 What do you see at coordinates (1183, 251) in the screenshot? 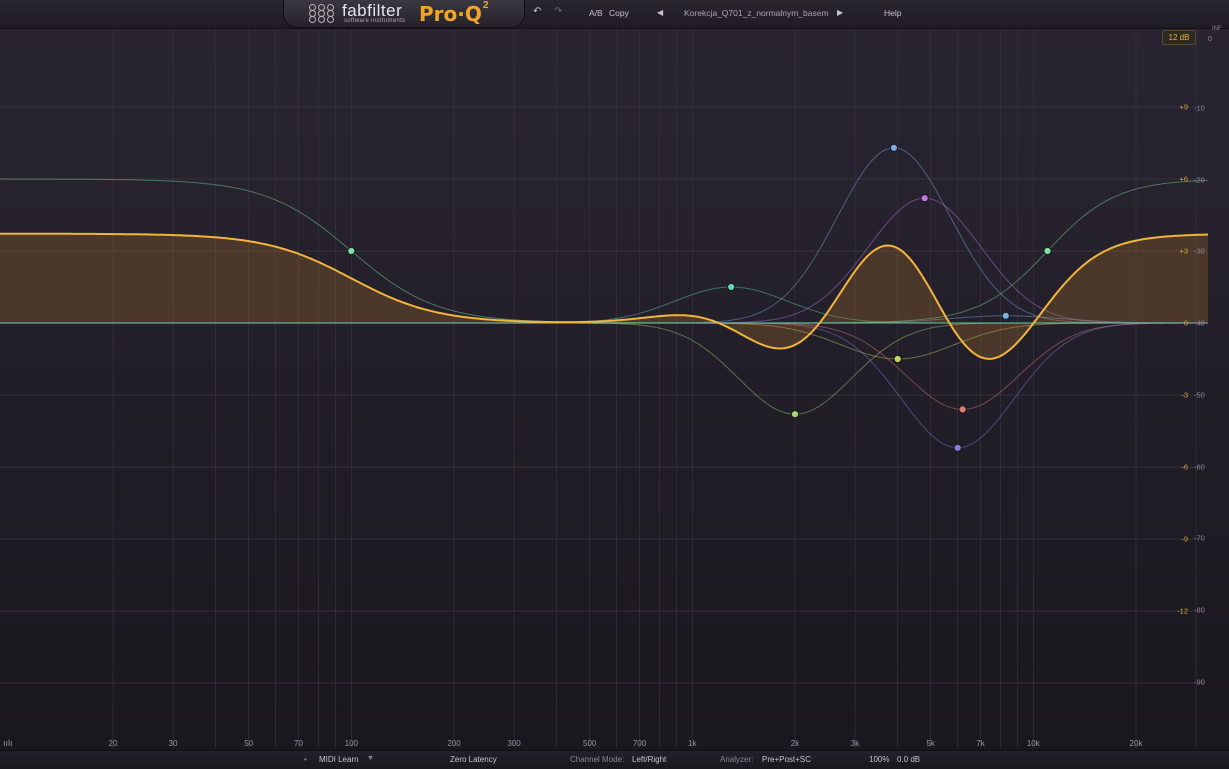
I see `eq-db-label: +3` at bounding box center [1183, 251].